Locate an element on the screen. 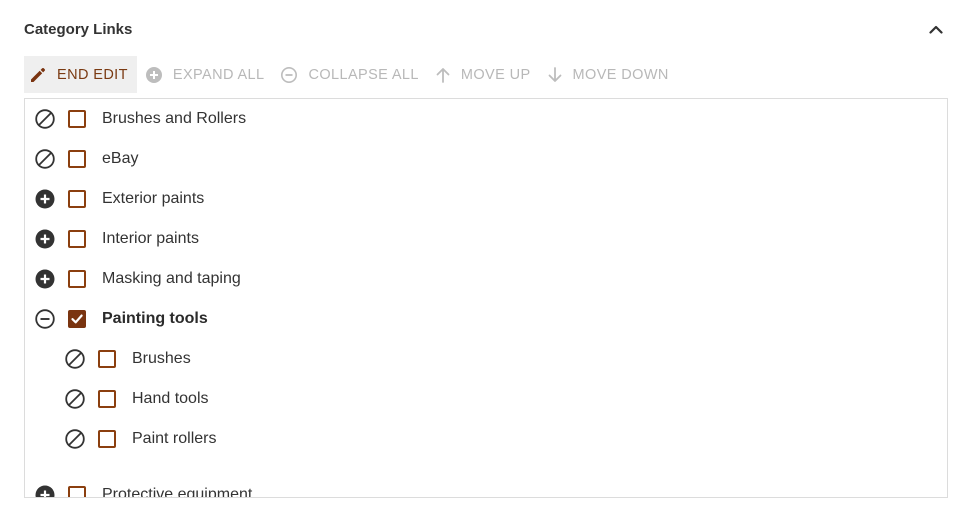  move-down-label: MOVE DOWN is located at coordinates (620, 74).